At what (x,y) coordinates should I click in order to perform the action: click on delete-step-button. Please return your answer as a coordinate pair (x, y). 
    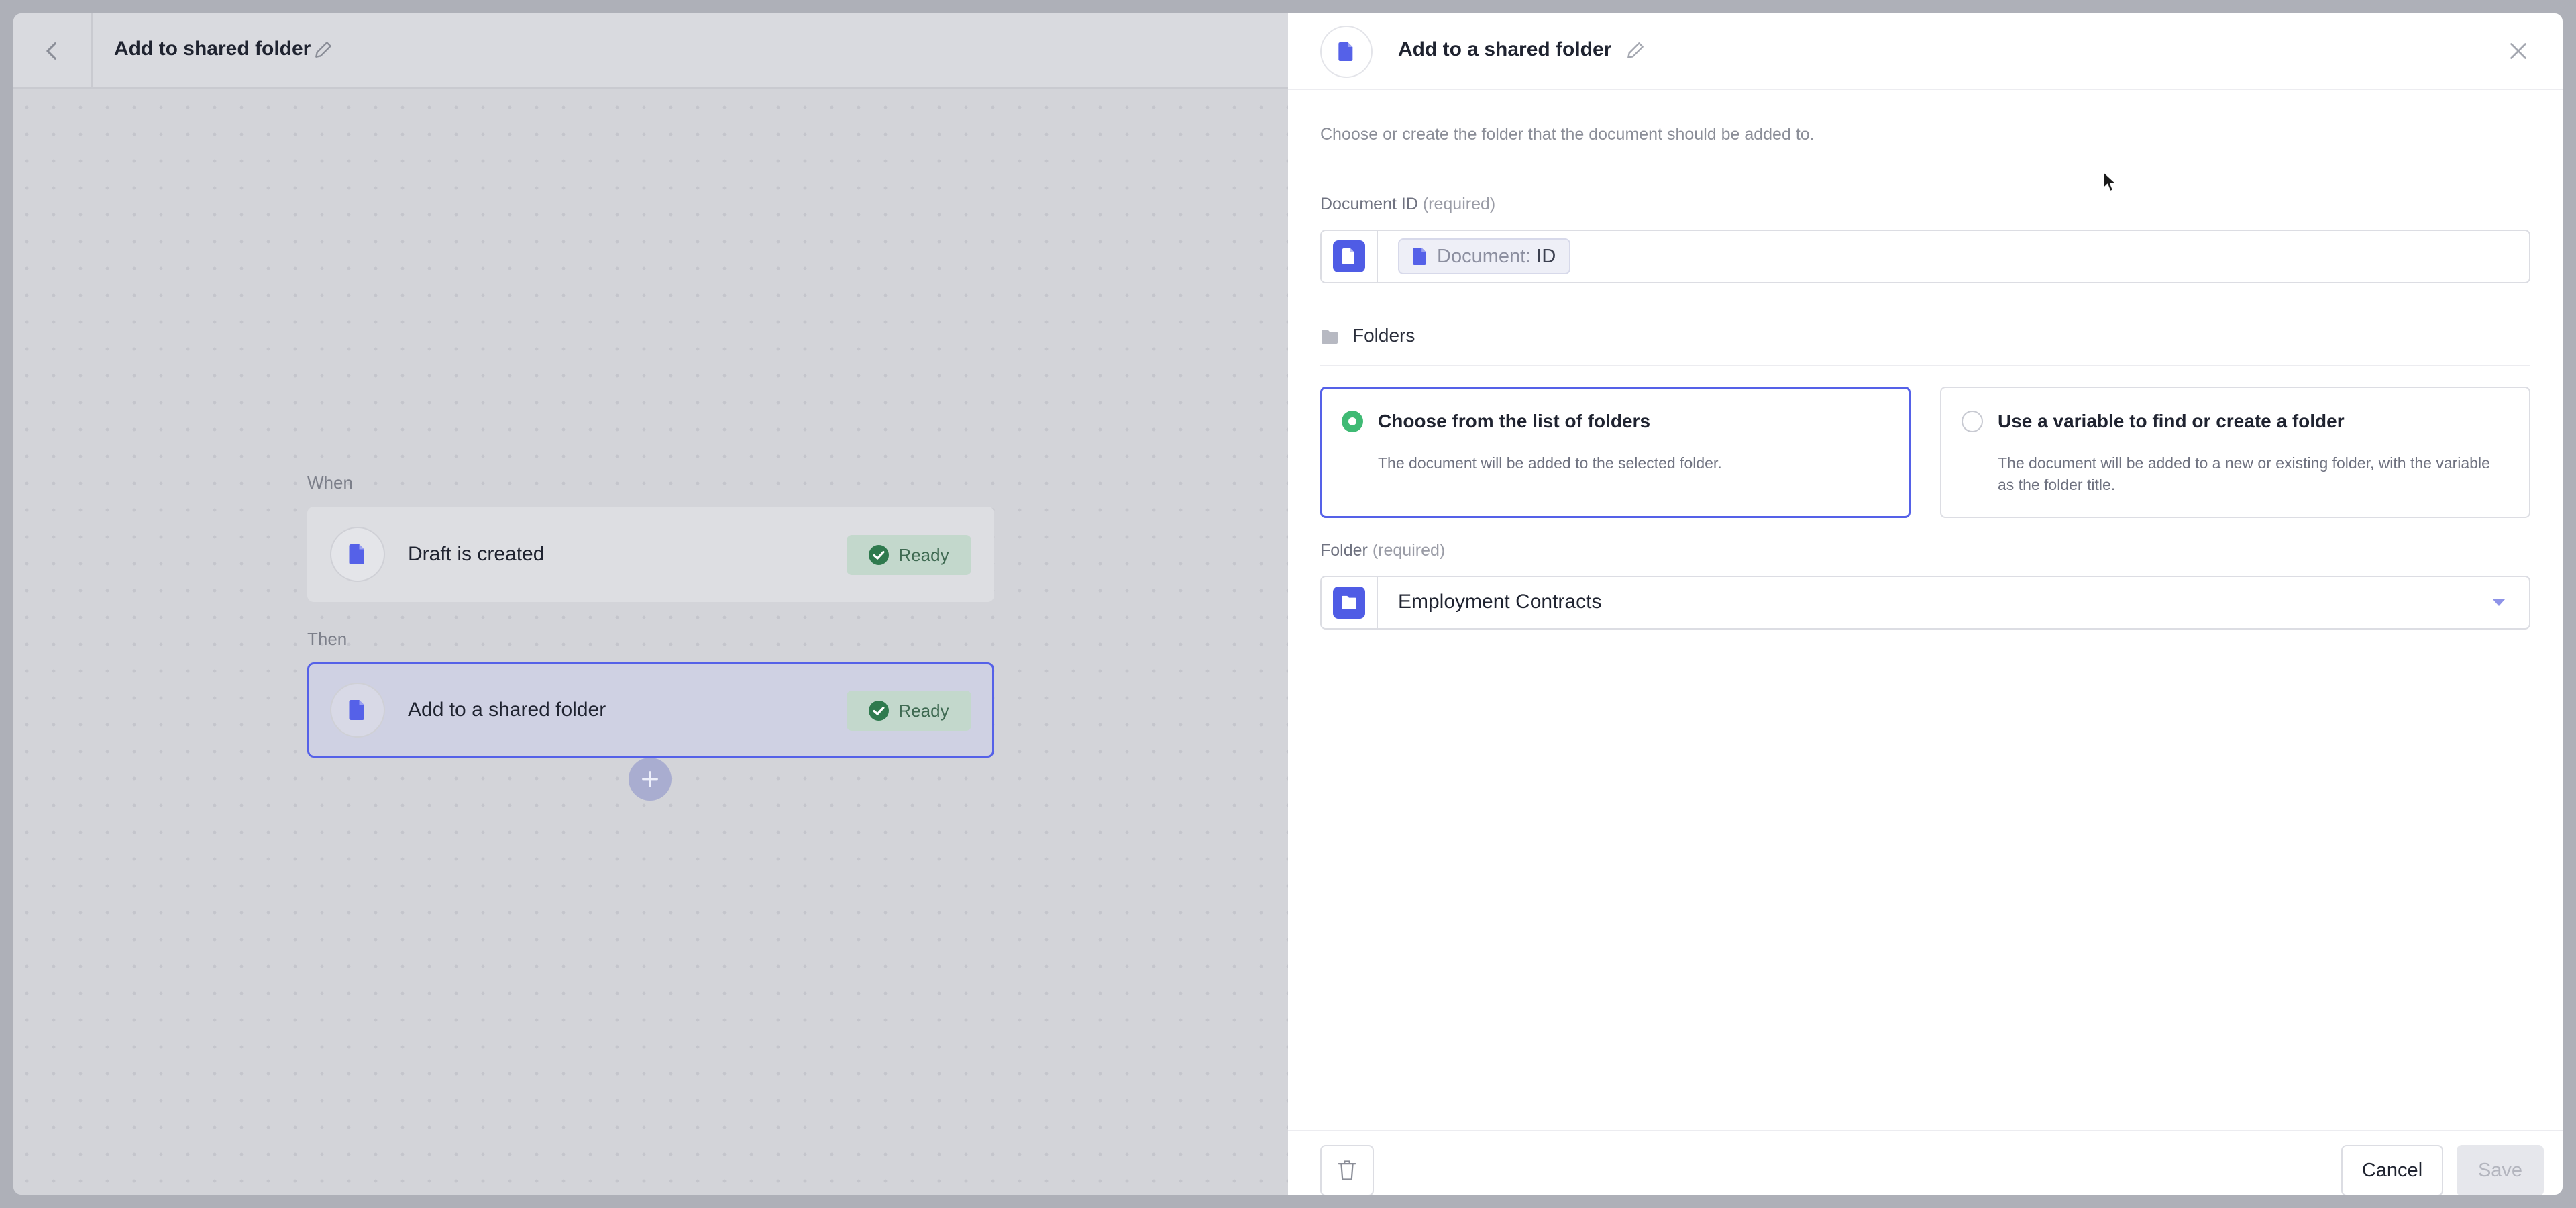
    Looking at the image, I should click on (1347, 1170).